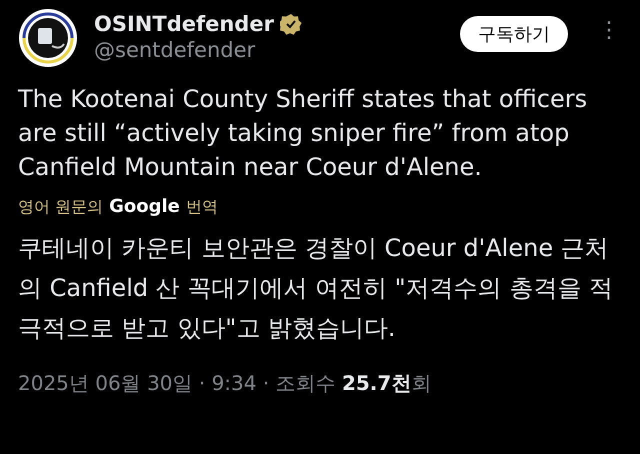 Image resolution: width=640 pixels, height=454 pixels. What do you see at coordinates (514, 34) in the screenshot?
I see `subscribe-button: 구독하기` at bounding box center [514, 34].